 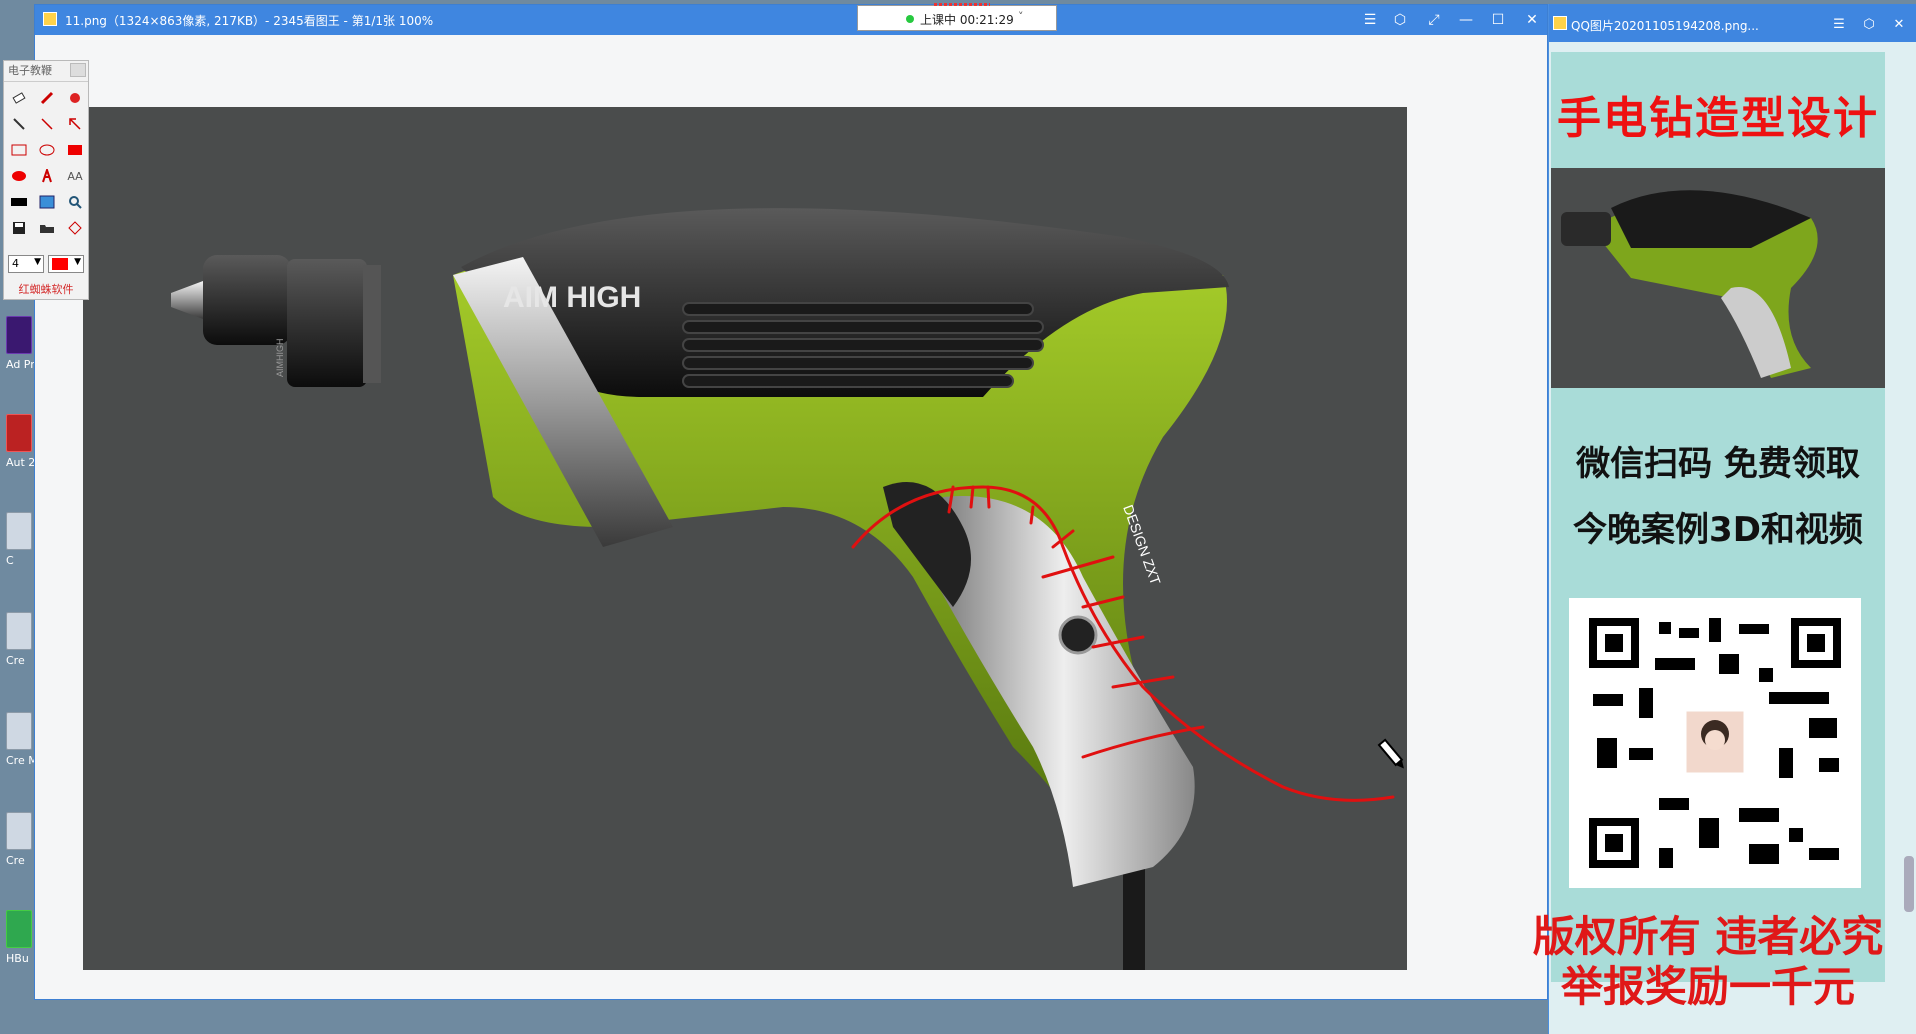 I want to click on class-timer-label: 上课中 00:21:29, so click(x=967, y=20).